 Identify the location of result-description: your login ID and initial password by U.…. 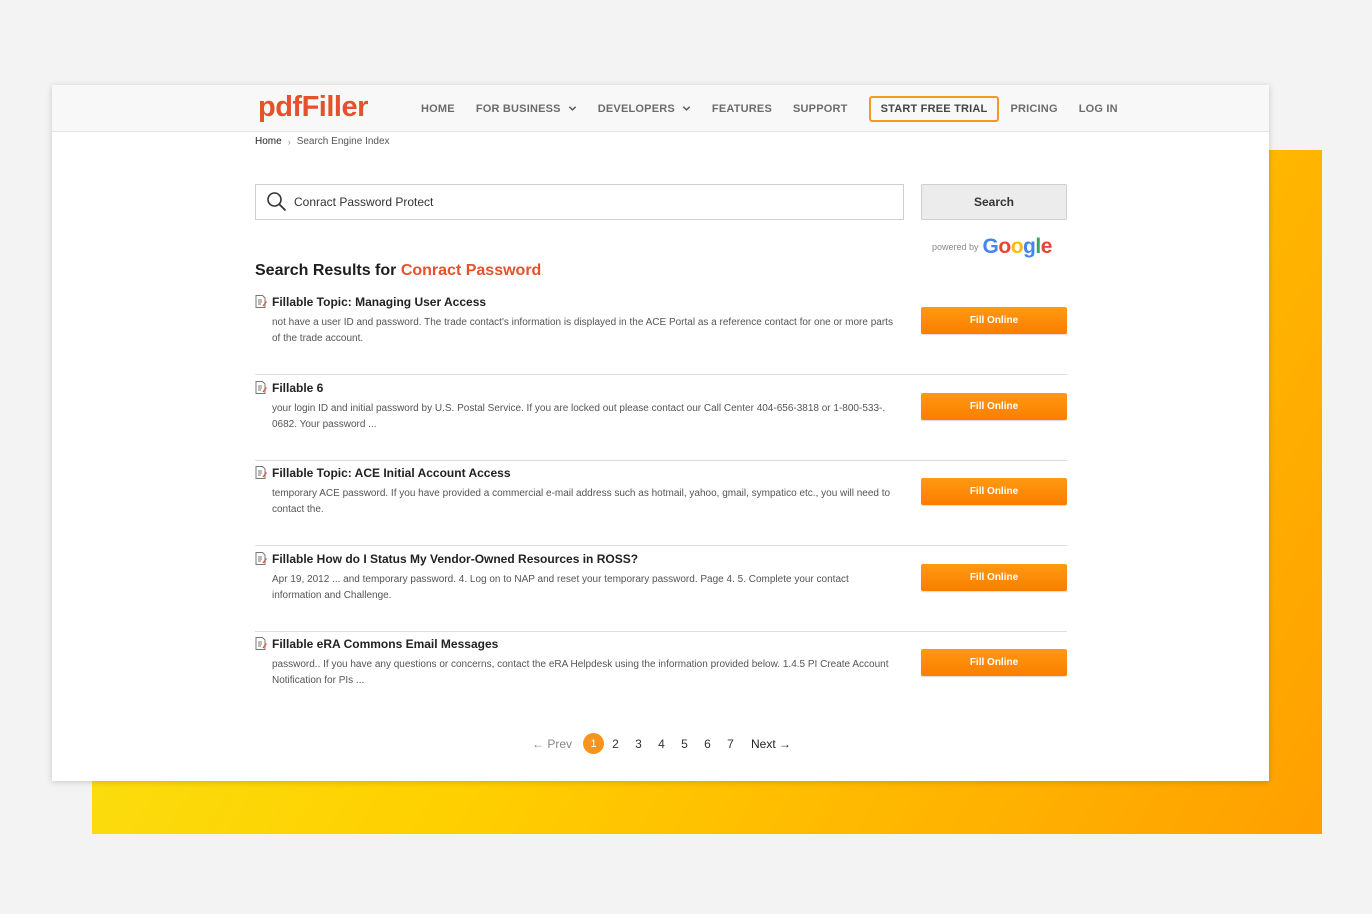
(579, 416).